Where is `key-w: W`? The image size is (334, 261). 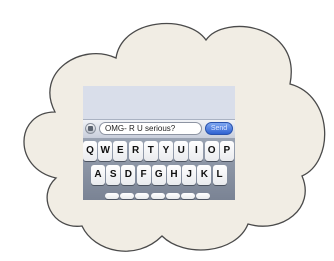 key-w: W is located at coordinates (105, 151).